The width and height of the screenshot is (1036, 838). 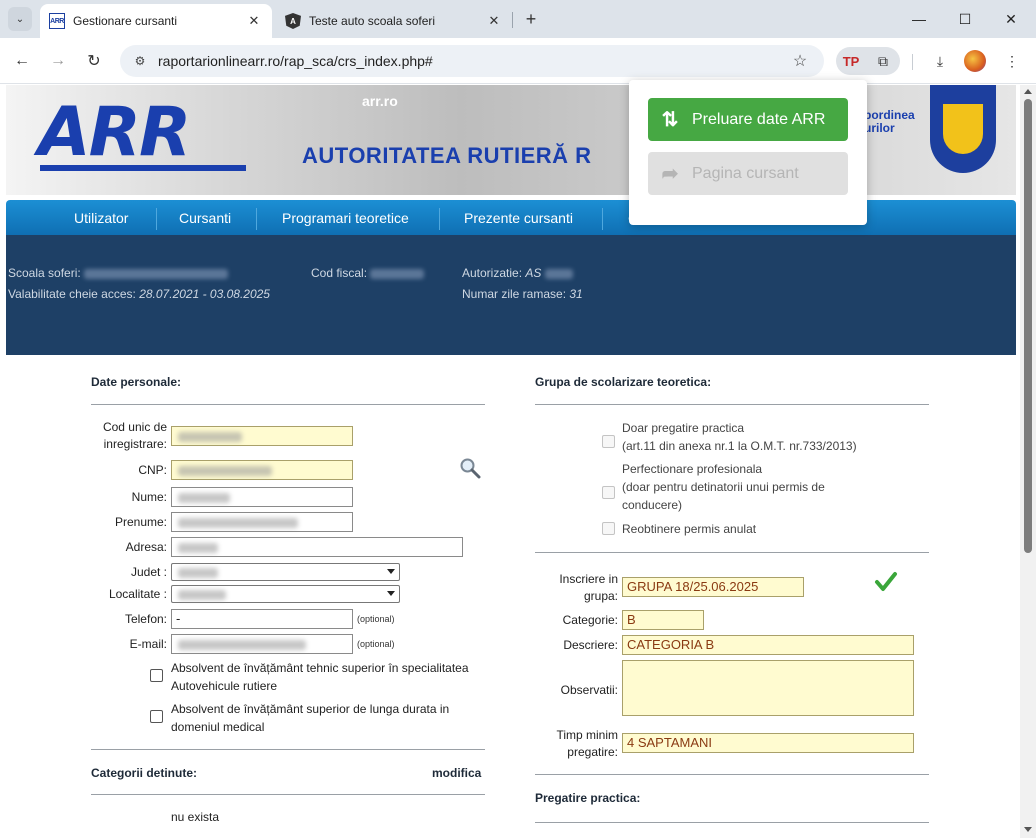 I want to click on tab-search-button: ⌄, so click(x=20, y=19).